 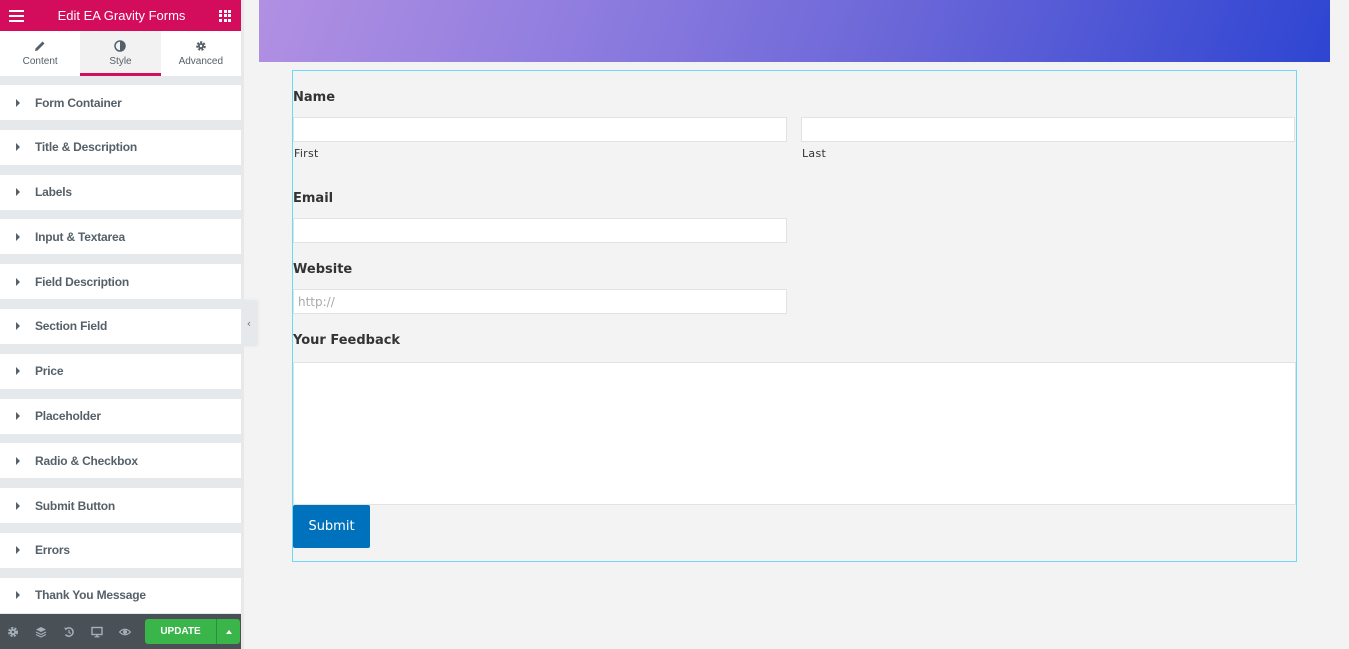 What do you see at coordinates (86, 147) in the screenshot?
I see `section-label: Title & Description` at bounding box center [86, 147].